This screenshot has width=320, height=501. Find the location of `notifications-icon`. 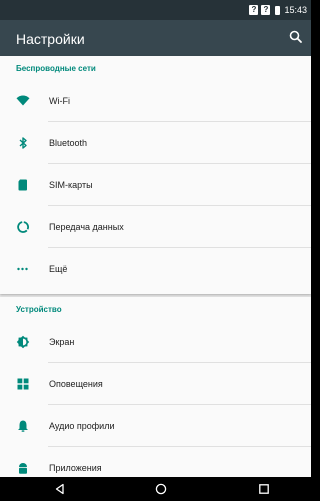

notifications-icon is located at coordinates (23, 384).